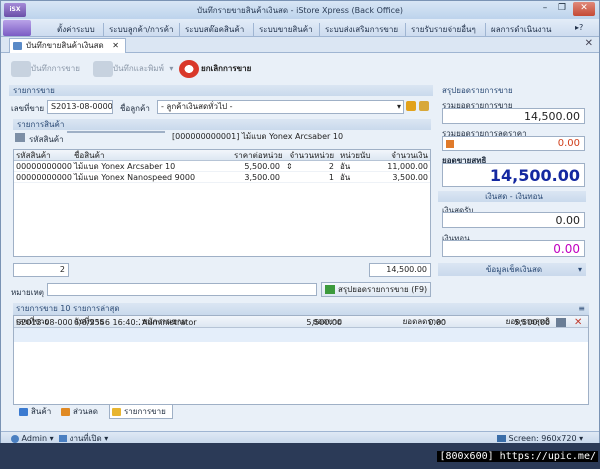 This screenshot has width=600, height=469. What do you see at coordinates (561, 322) in the screenshot?
I see `print-icon` at bounding box center [561, 322].